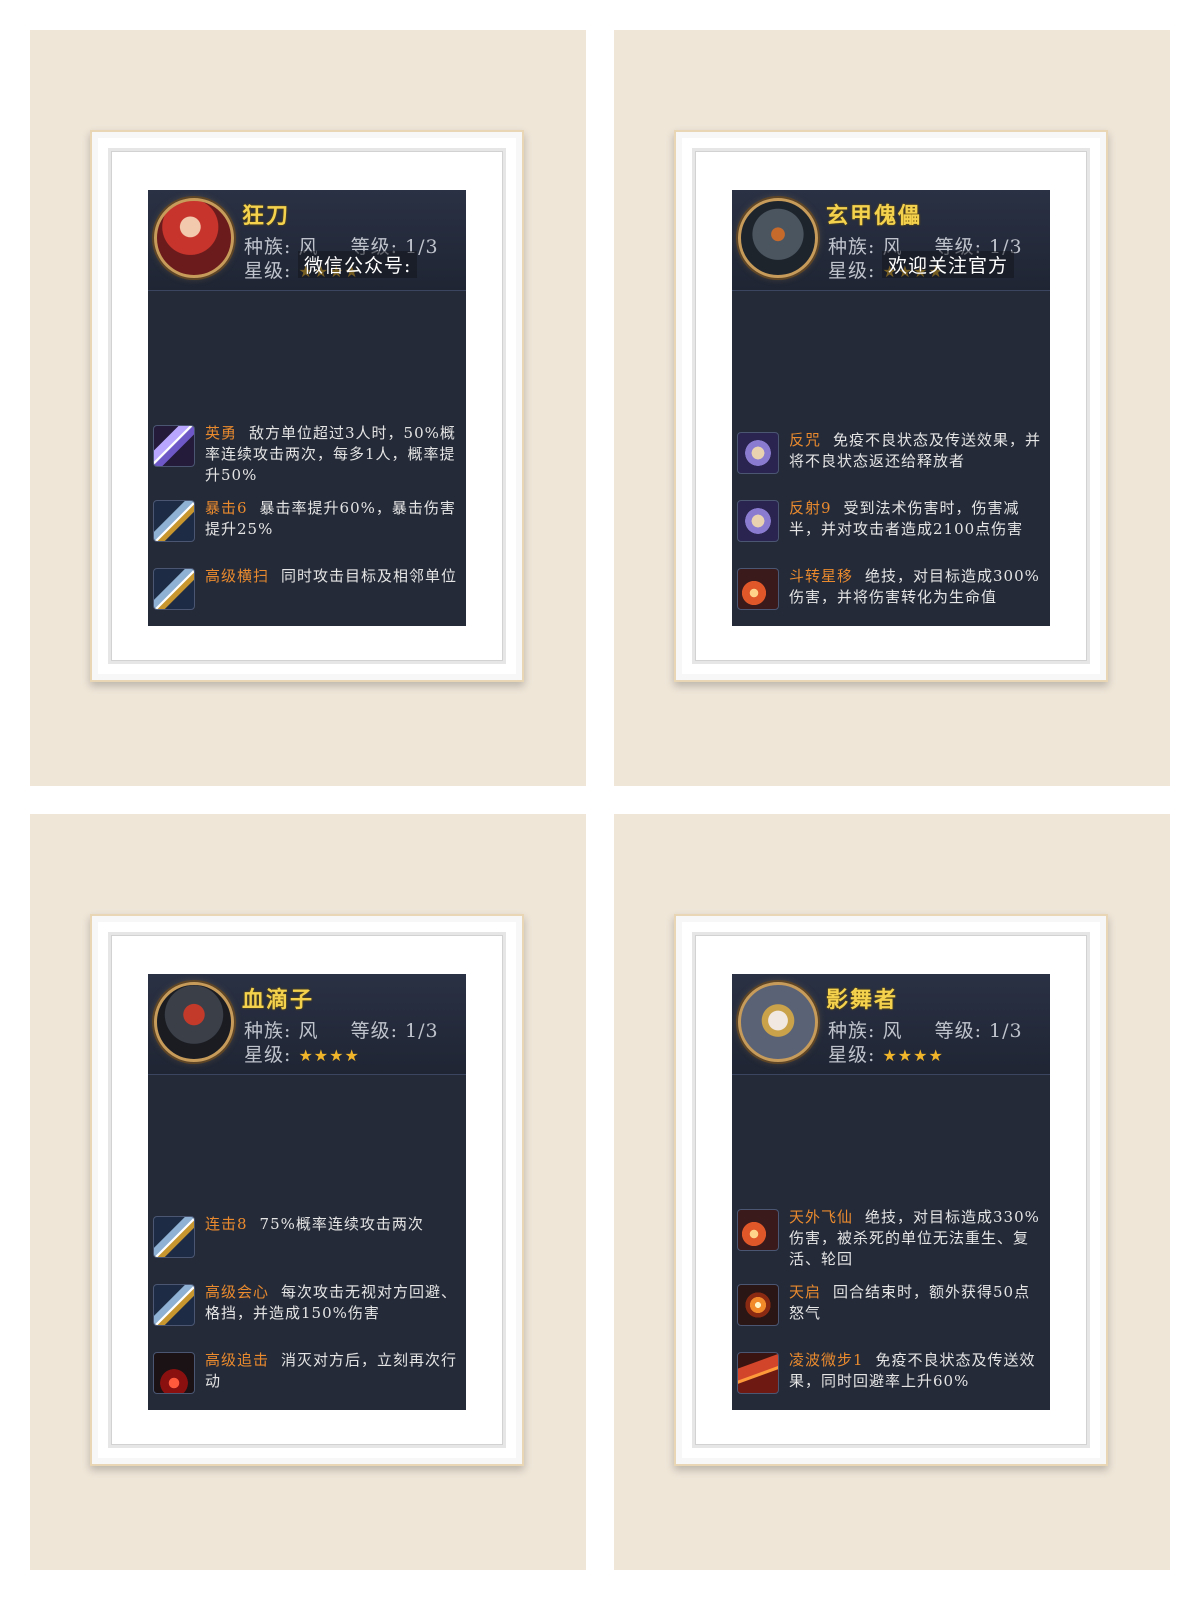  I want to click on unit-header: 血滴子 种族: 风 等级: 1/3 星级: ★★★★, so click(307, 1024).